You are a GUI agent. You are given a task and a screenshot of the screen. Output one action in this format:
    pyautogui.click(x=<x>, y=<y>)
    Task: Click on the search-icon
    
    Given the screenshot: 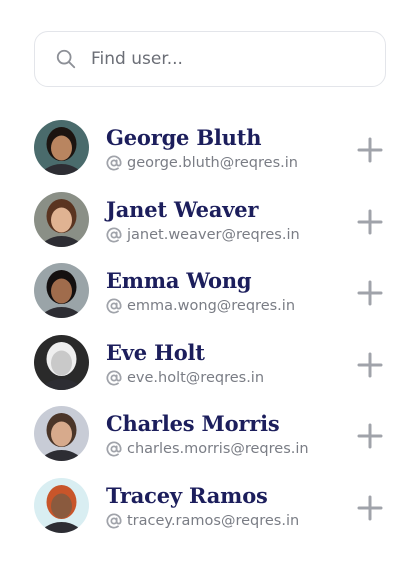 What is the action you would take?
    pyautogui.click(x=66, y=59)
    